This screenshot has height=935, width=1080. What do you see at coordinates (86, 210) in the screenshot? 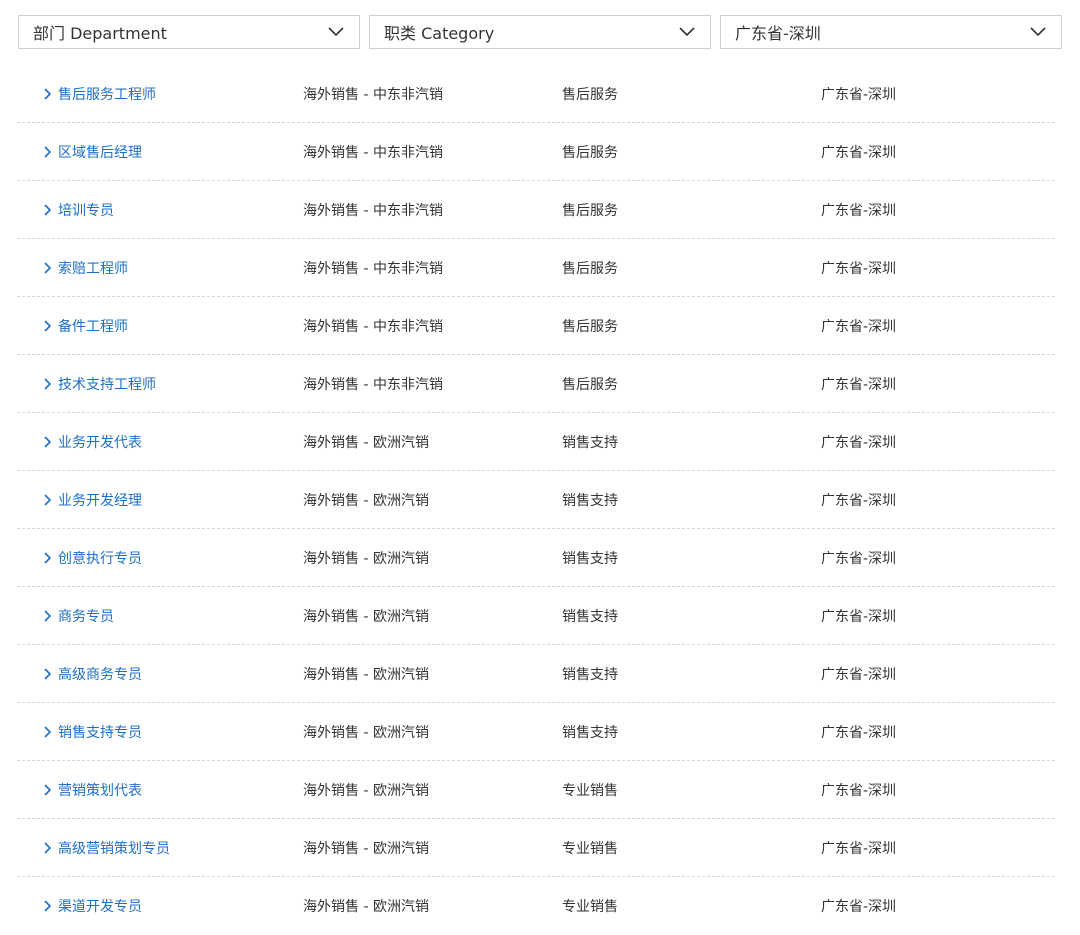
I see `job-title-text: 培训专员` at bounding box center [86, 210].